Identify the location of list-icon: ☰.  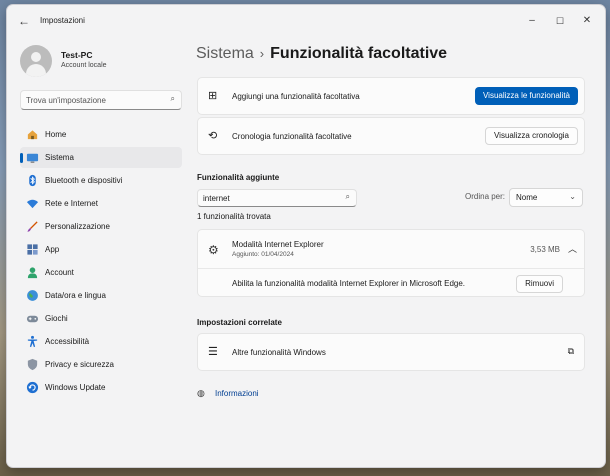
(213, 352).